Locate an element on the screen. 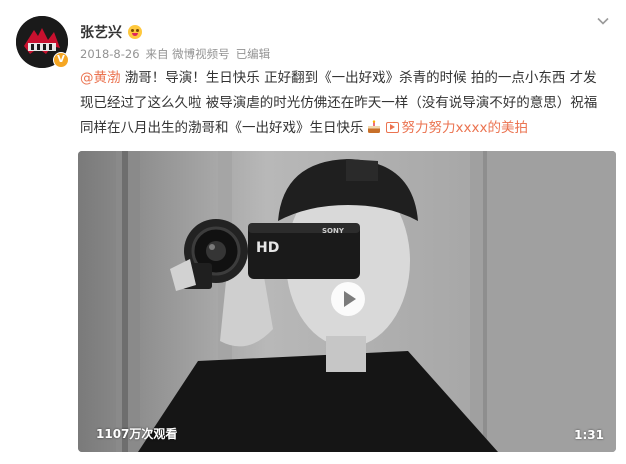 This screenshot has height=464, width=626. username: 张艺兴 is located at coordinates (101, 32).